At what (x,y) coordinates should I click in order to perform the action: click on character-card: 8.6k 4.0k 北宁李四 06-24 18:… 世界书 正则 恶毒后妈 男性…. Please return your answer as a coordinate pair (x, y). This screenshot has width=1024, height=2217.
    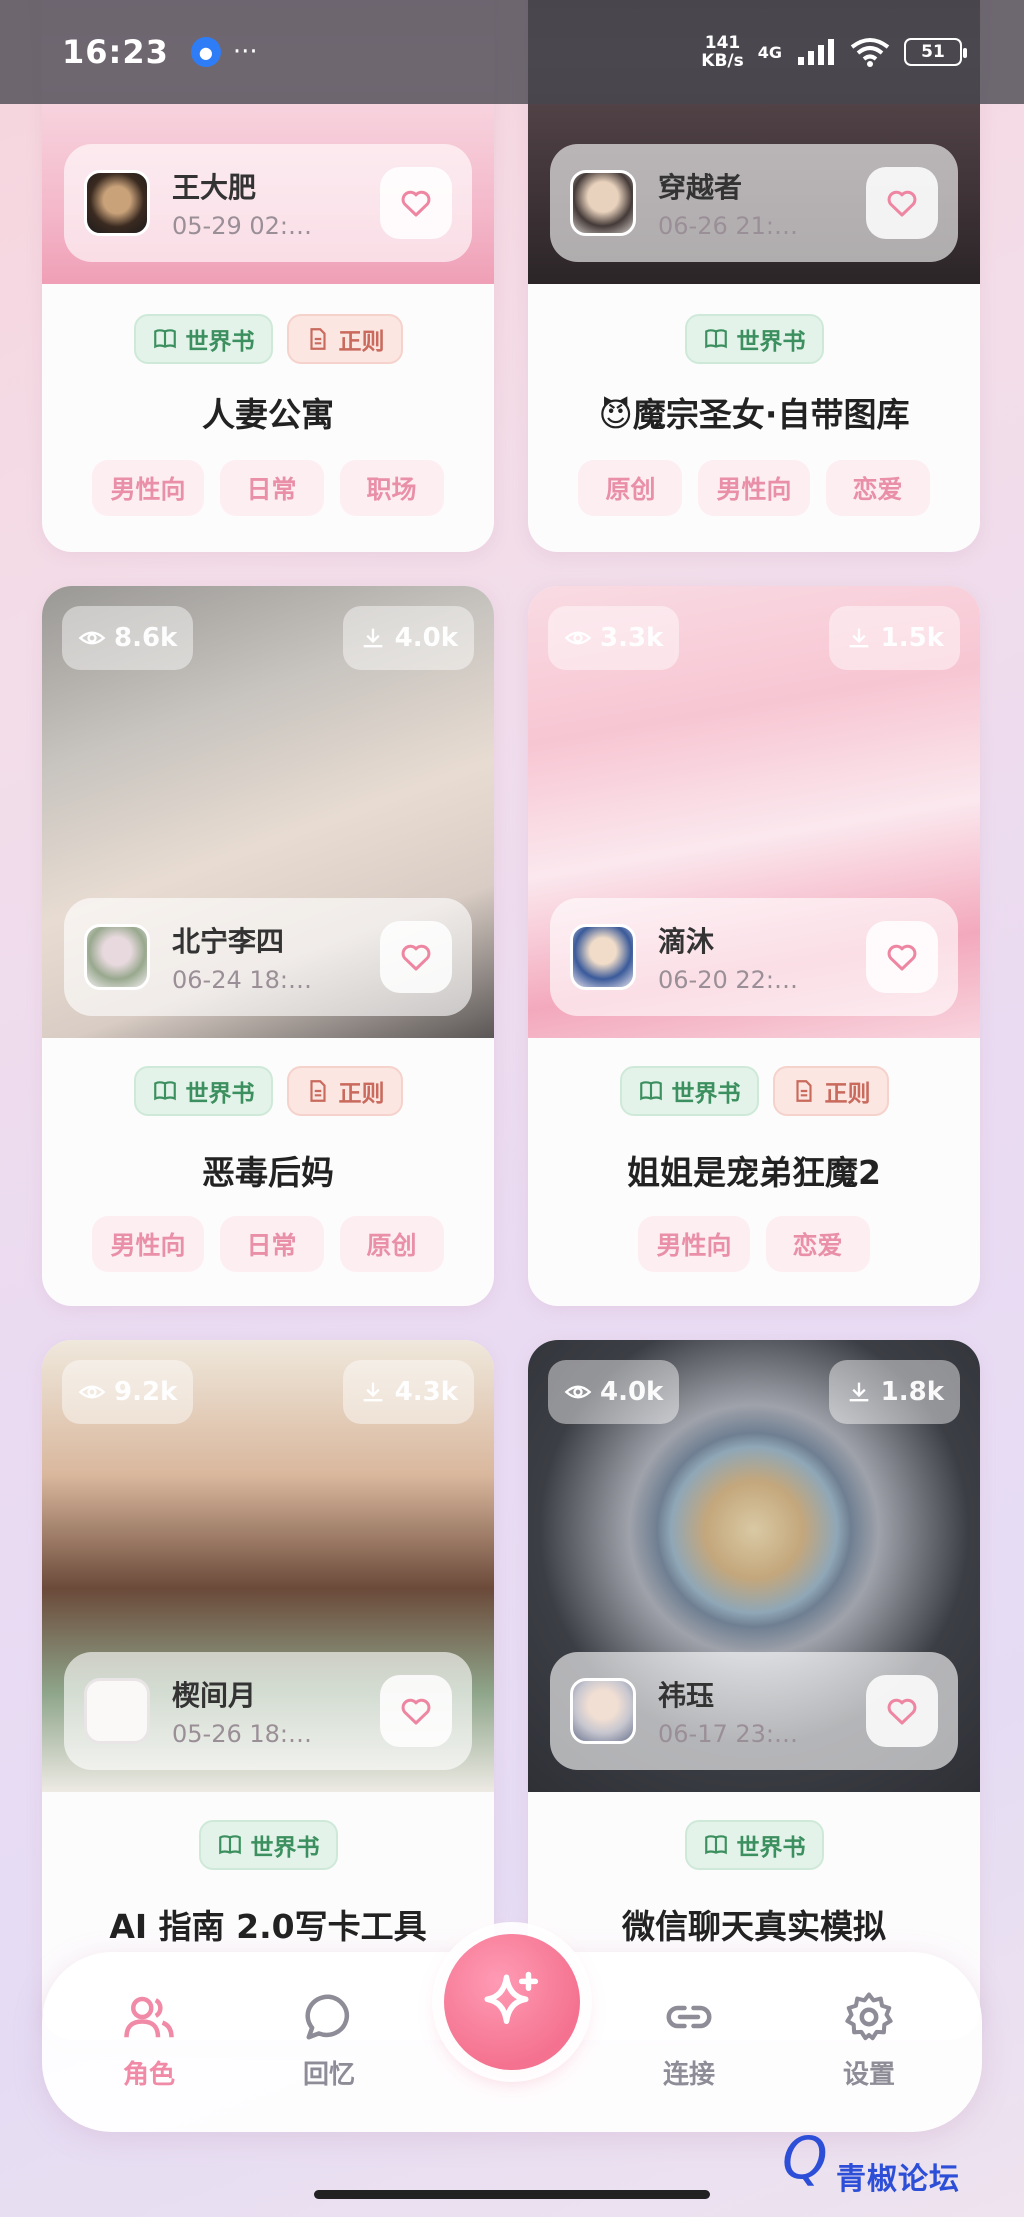
    Looking at the image, I should click on (268, 946).